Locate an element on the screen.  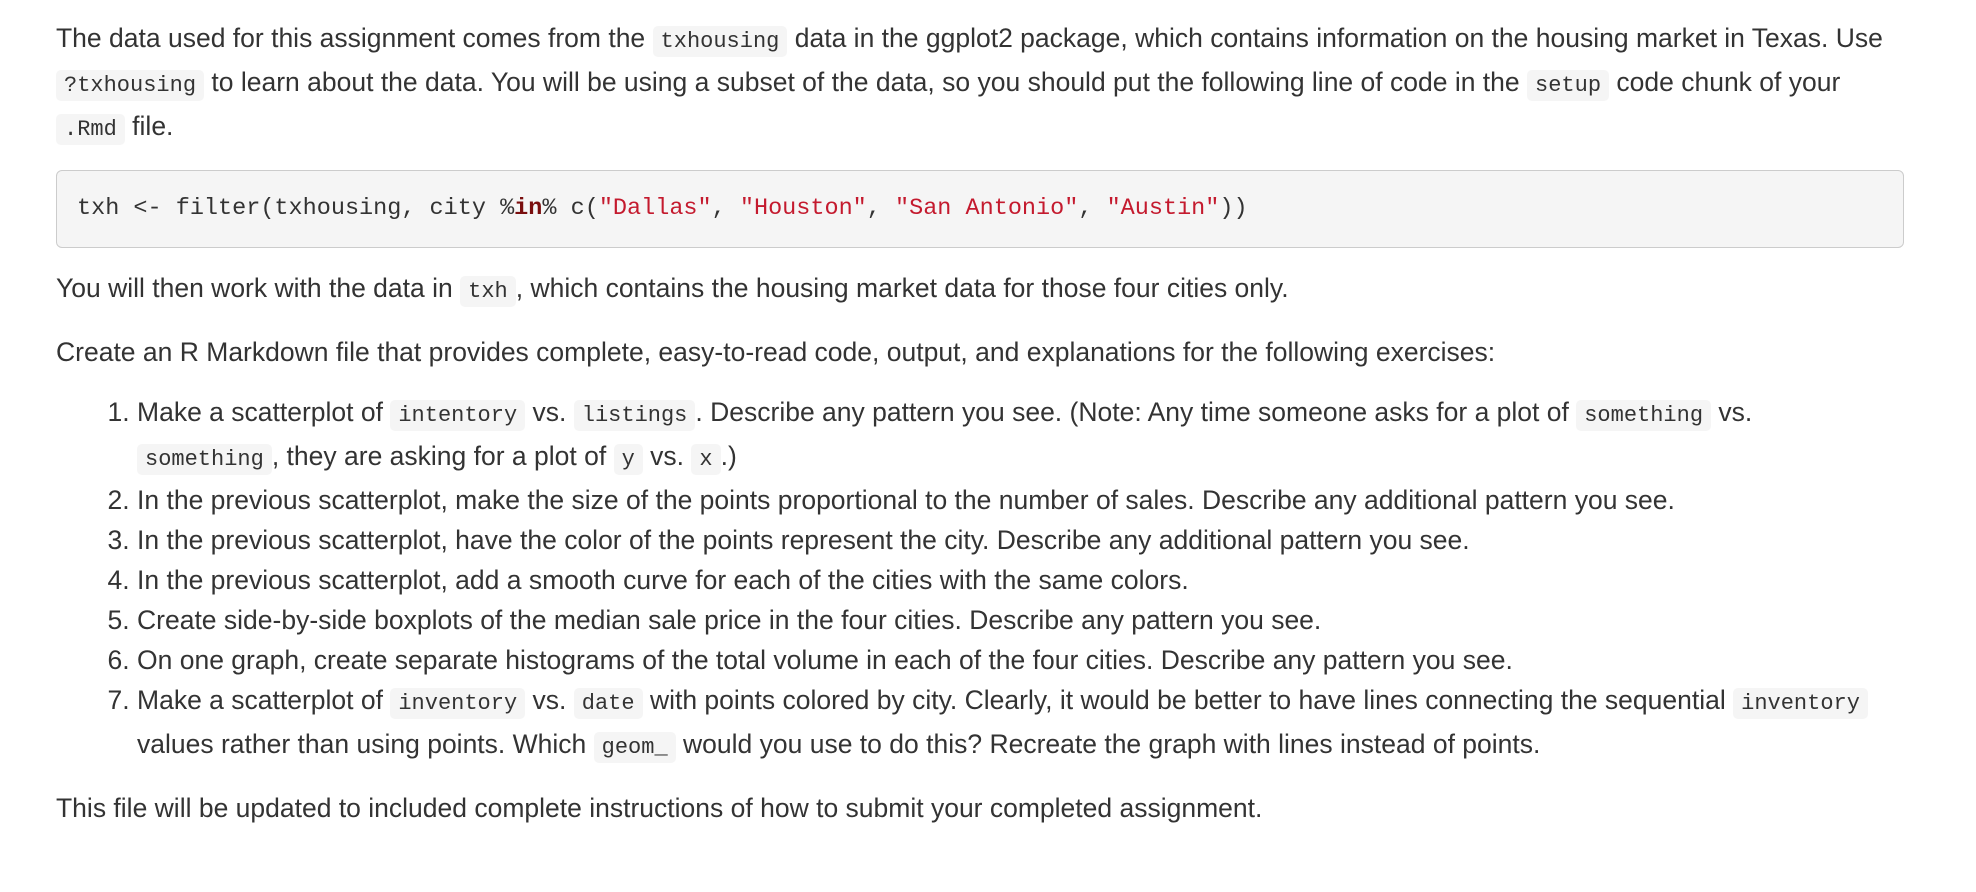
inline-code: date is located at coordinates (608, 703).